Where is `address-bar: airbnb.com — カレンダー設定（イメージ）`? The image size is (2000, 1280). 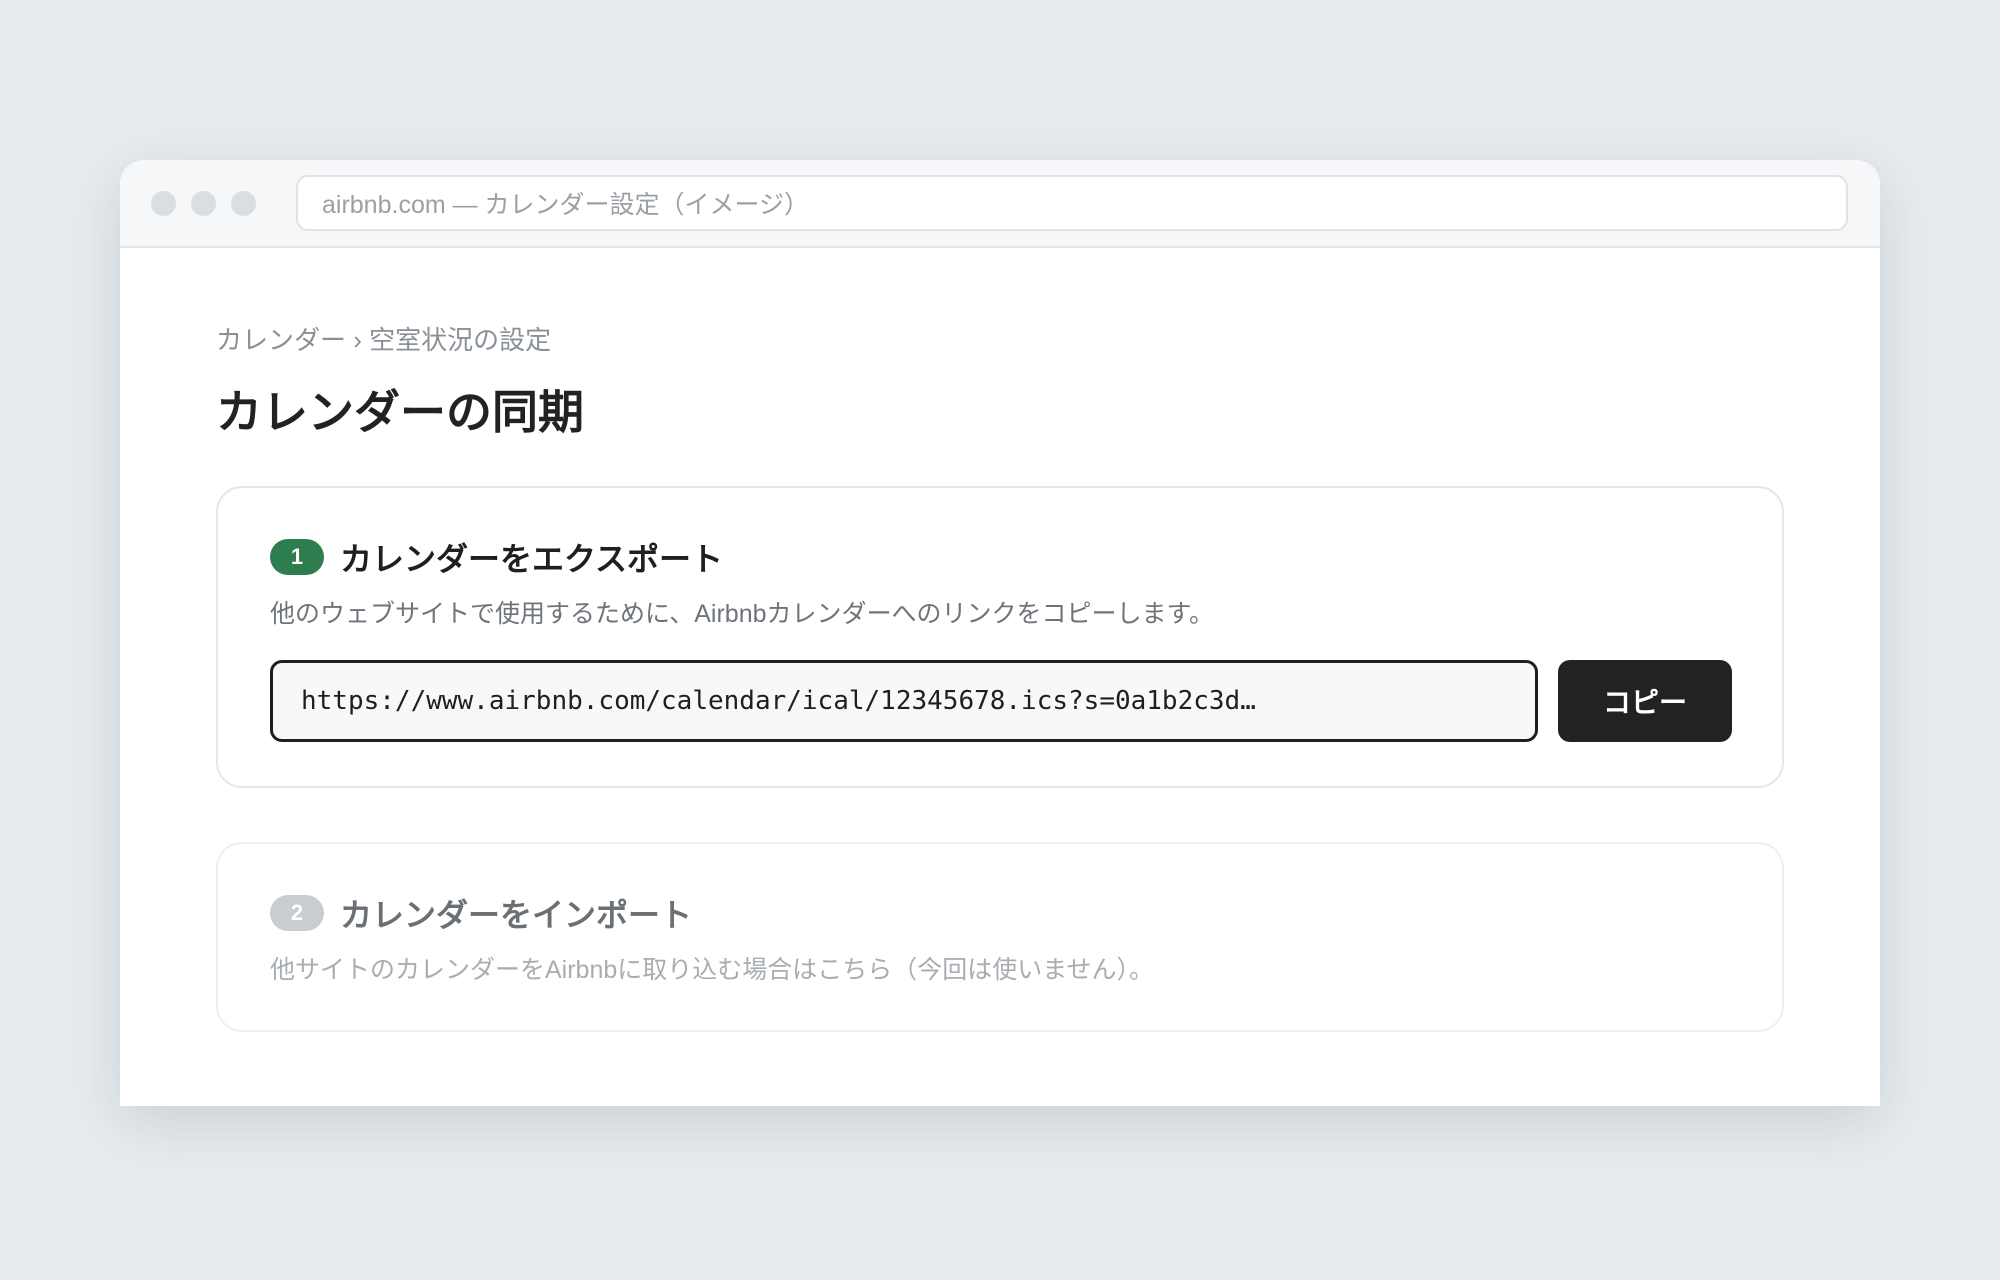 address-bar: airbnb.com — カレンダー設定（イメージ） is located at coordinates (1072, 203).